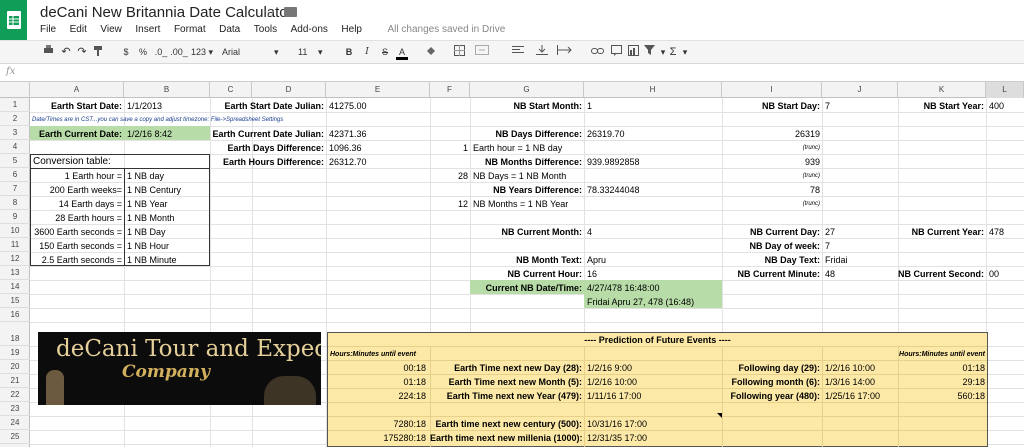 The width and height of the screenshot is (1024, 447). What do you see at coordinates (771, 396) in the screenshot?
I see `pred-right-label: Following year (480):` at bounding box center [771, 396].